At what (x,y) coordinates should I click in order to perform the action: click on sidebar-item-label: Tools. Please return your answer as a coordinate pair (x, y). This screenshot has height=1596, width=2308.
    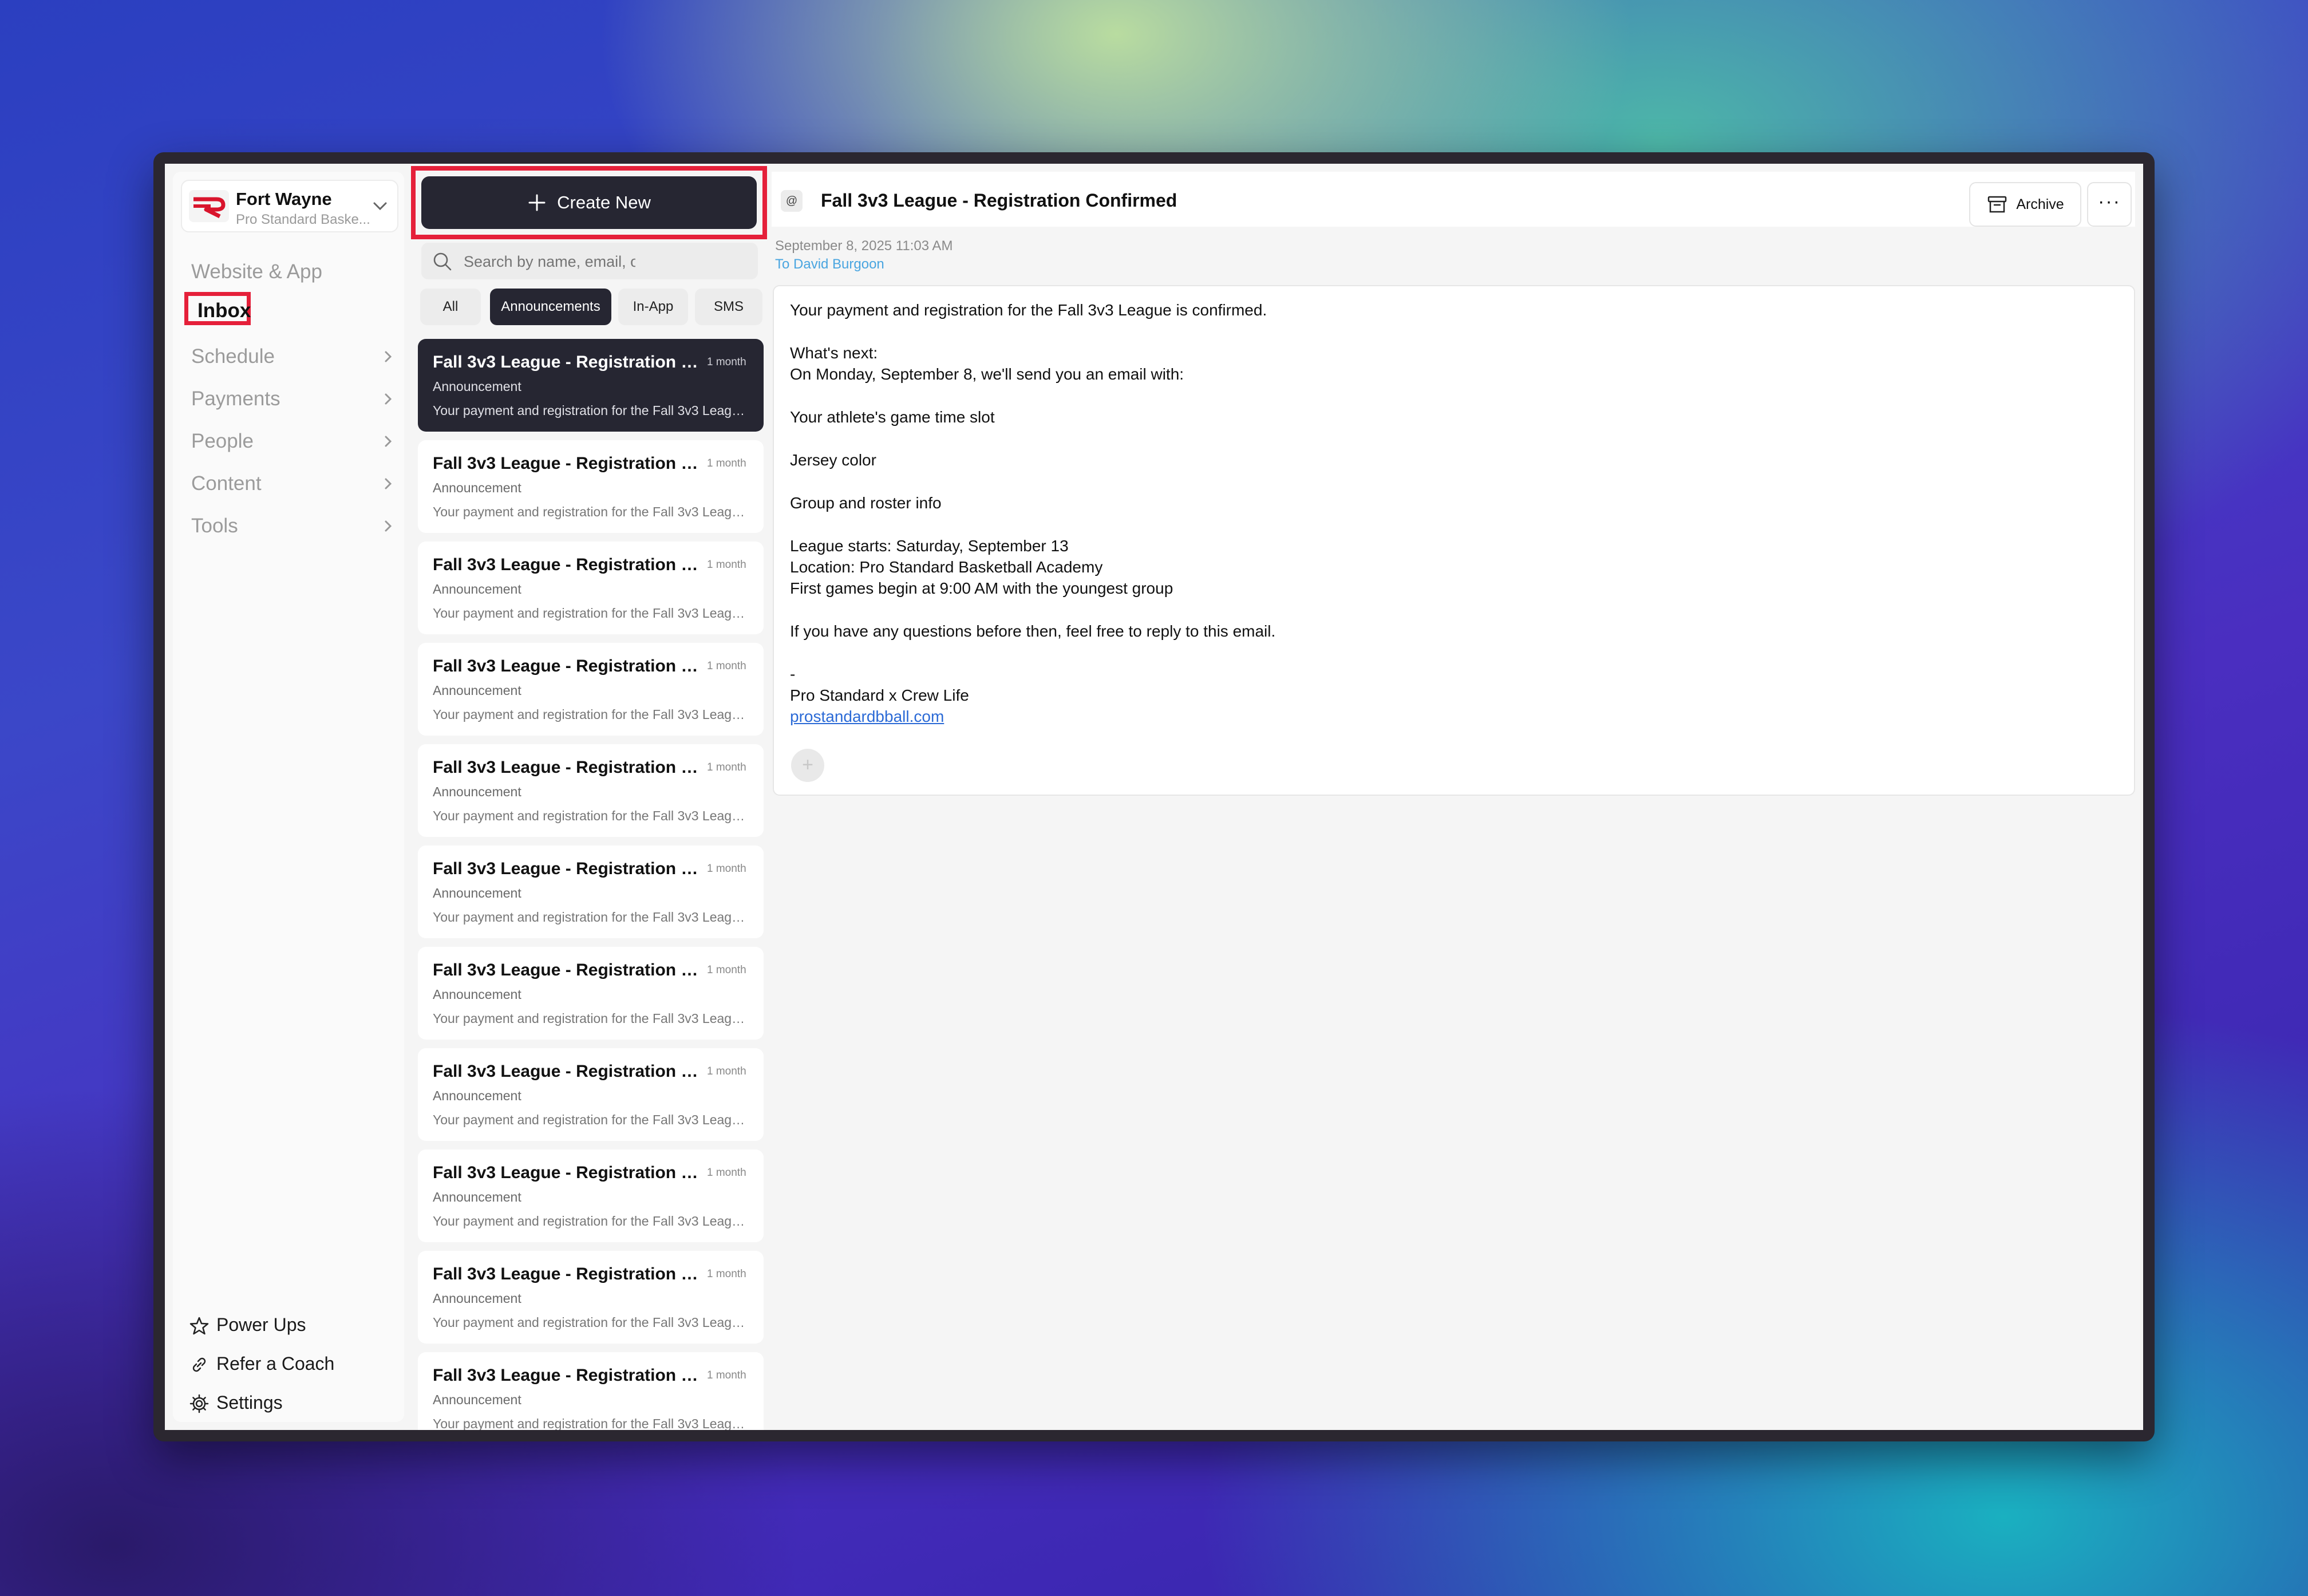
    Looking at the image, I should click on (214, 526).